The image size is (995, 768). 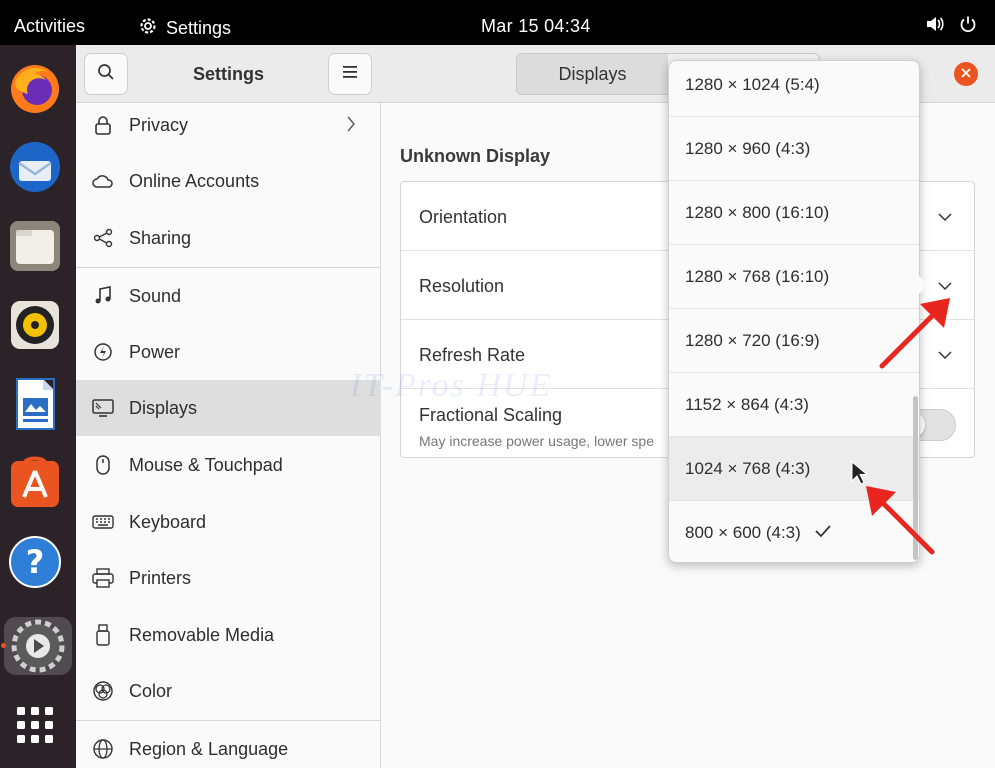 What do you see at coordinates (148, 28) in the screenshot?
I see `gear-icon` at bounding box center [148, 28].